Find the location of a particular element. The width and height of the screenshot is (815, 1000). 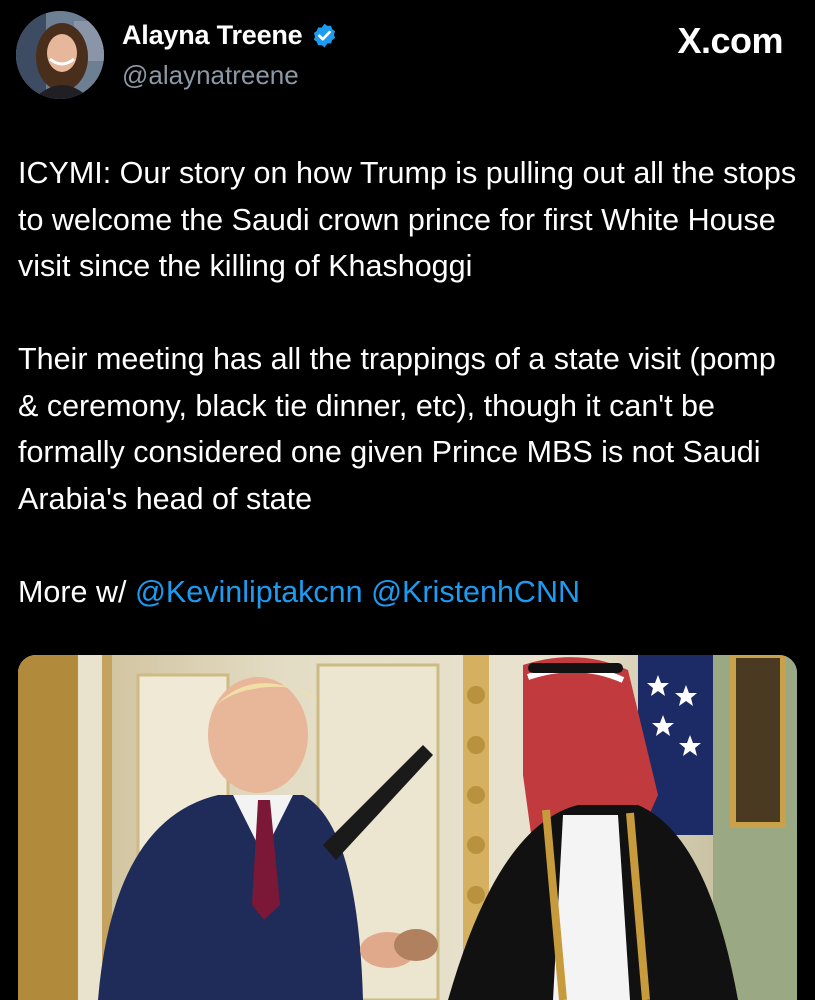

avatar is located at coordinates (60, 55).